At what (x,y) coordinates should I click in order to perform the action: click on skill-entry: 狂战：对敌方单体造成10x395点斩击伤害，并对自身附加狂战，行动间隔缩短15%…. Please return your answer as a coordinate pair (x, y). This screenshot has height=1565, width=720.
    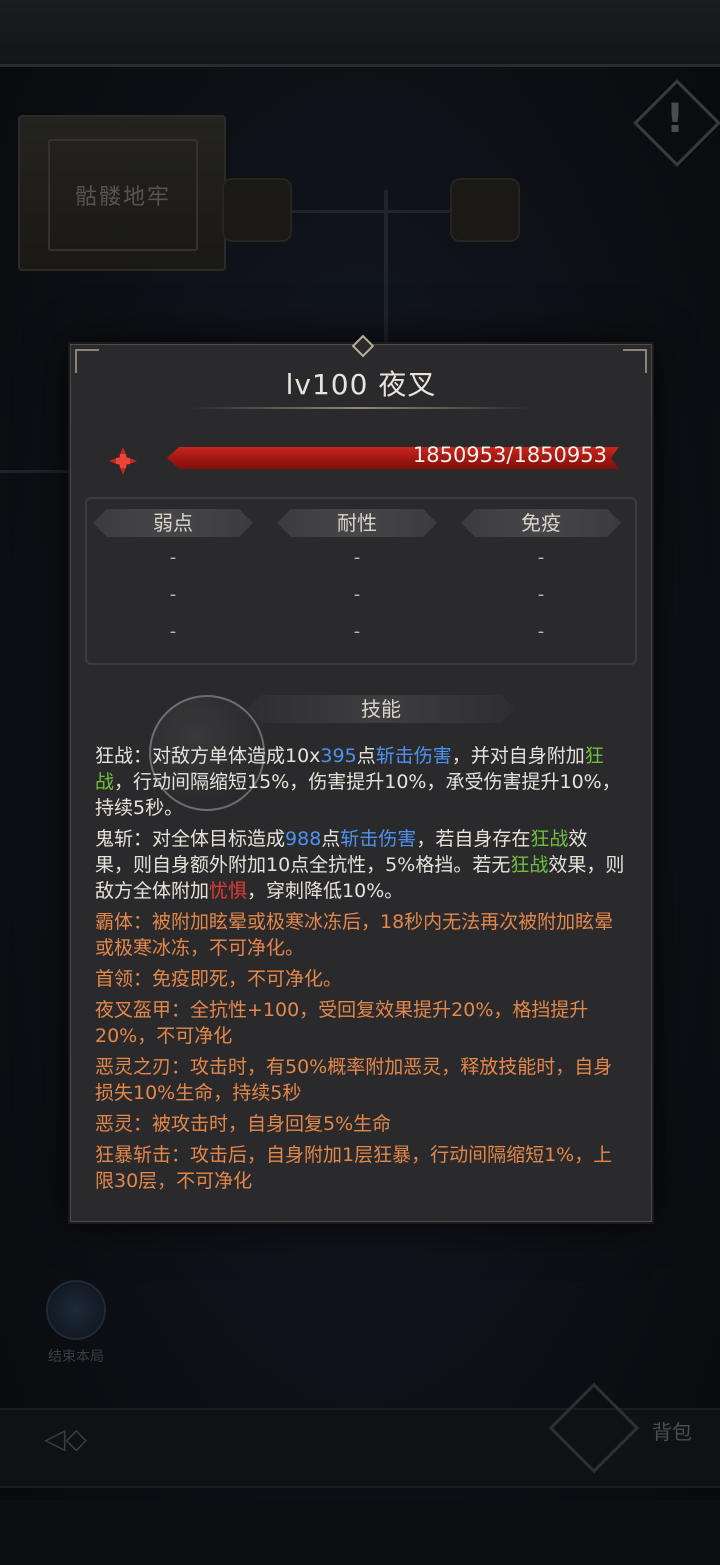
    Looking at the image, I should click on (360, 782).